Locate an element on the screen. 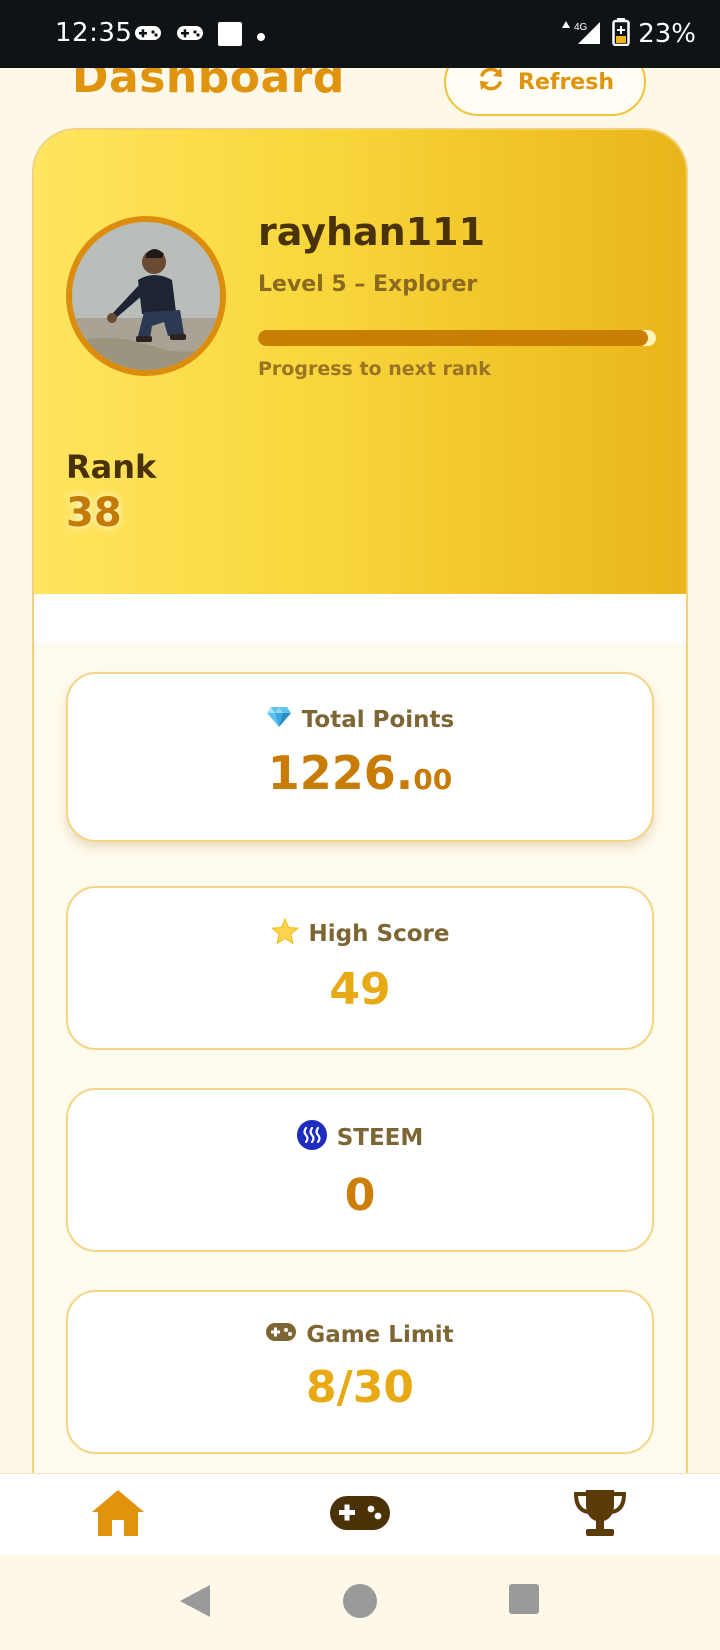 The width and height of the screenshot is (720, 1650). signal-icon: 4G is located at coordinates (581, 34).